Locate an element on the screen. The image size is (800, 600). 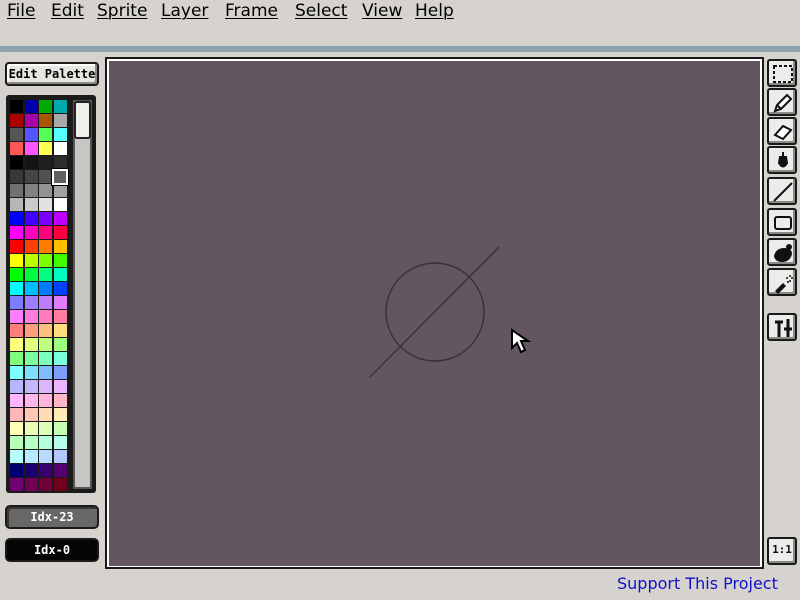
configure-tools-button is located at coordinates (782, 327).